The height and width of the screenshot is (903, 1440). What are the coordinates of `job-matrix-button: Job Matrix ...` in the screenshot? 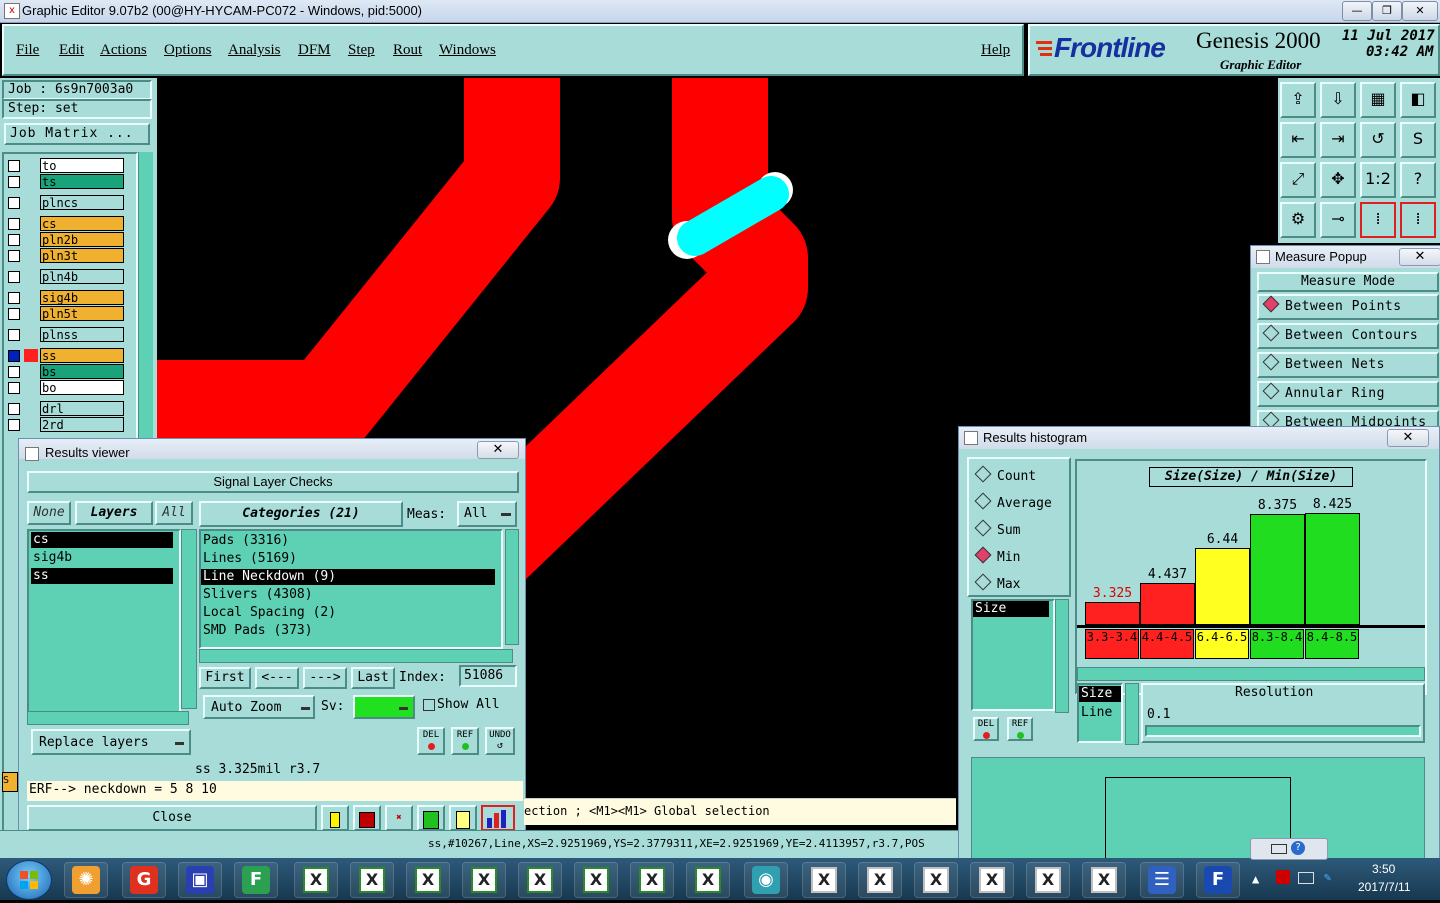 It's located at (77, 134).